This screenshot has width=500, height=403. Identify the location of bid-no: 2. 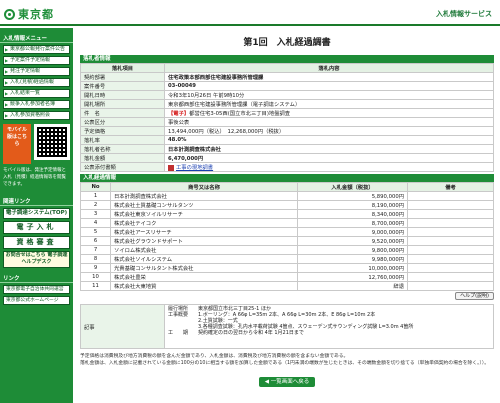
(95, 205).